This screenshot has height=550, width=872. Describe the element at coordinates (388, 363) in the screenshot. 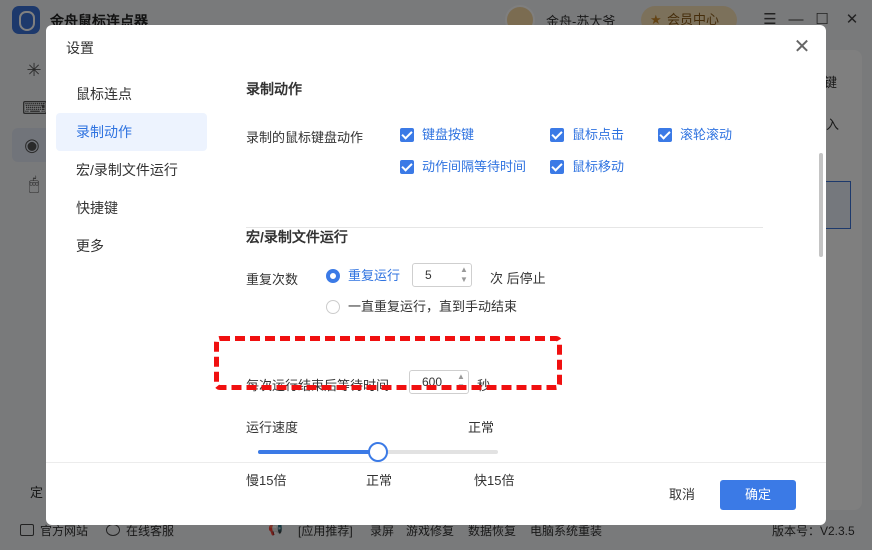

I see `annotation-highlight` at that location.